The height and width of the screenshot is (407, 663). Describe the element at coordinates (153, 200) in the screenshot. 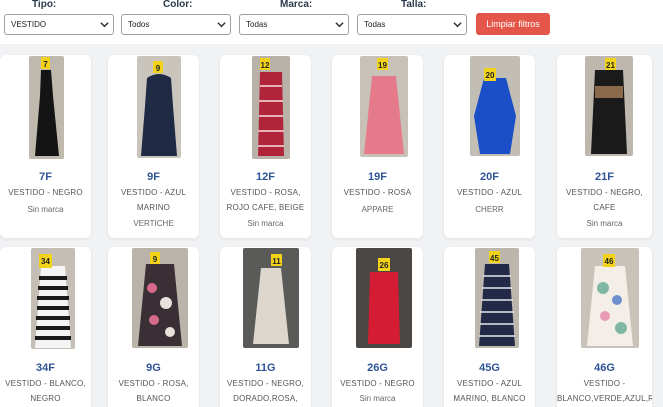

I see `product-description: VESTIDO - AZUL MARINO` at that location.